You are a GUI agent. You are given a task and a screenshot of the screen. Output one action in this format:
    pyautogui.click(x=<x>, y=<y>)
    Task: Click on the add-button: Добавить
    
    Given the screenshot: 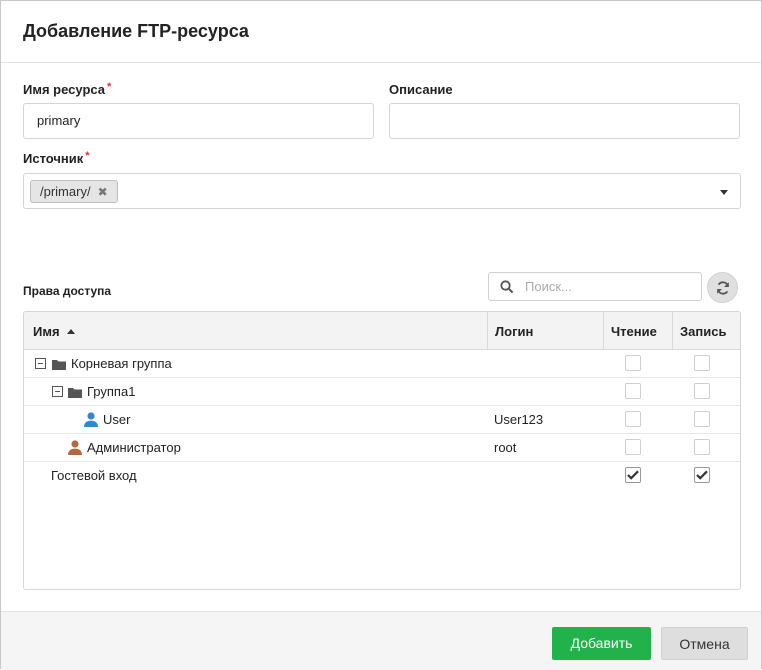 What is the action you would take?
    pyautogui.click(x=601, y=643)
    